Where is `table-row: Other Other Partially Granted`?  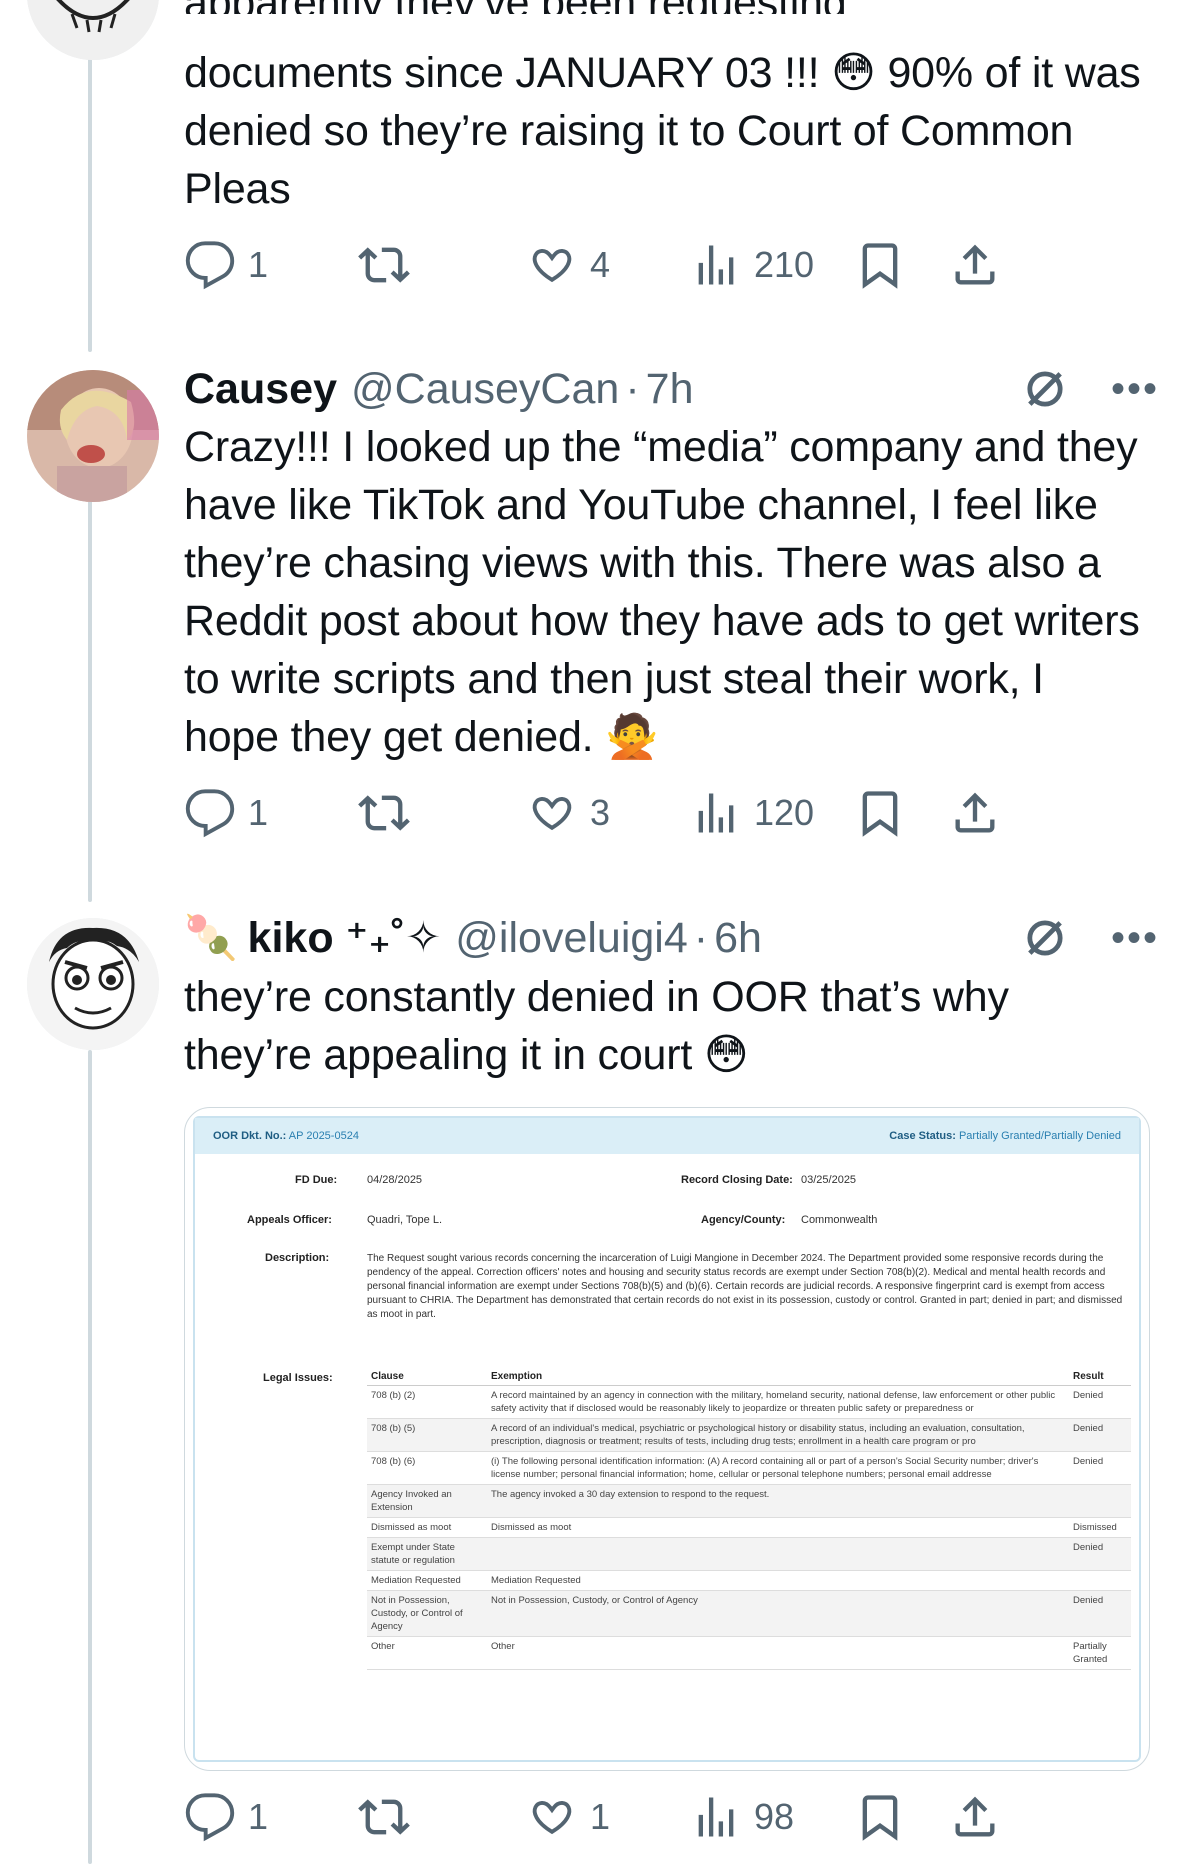
table-row: Other Other Partially Granted is located at coordinates (749, 1653).